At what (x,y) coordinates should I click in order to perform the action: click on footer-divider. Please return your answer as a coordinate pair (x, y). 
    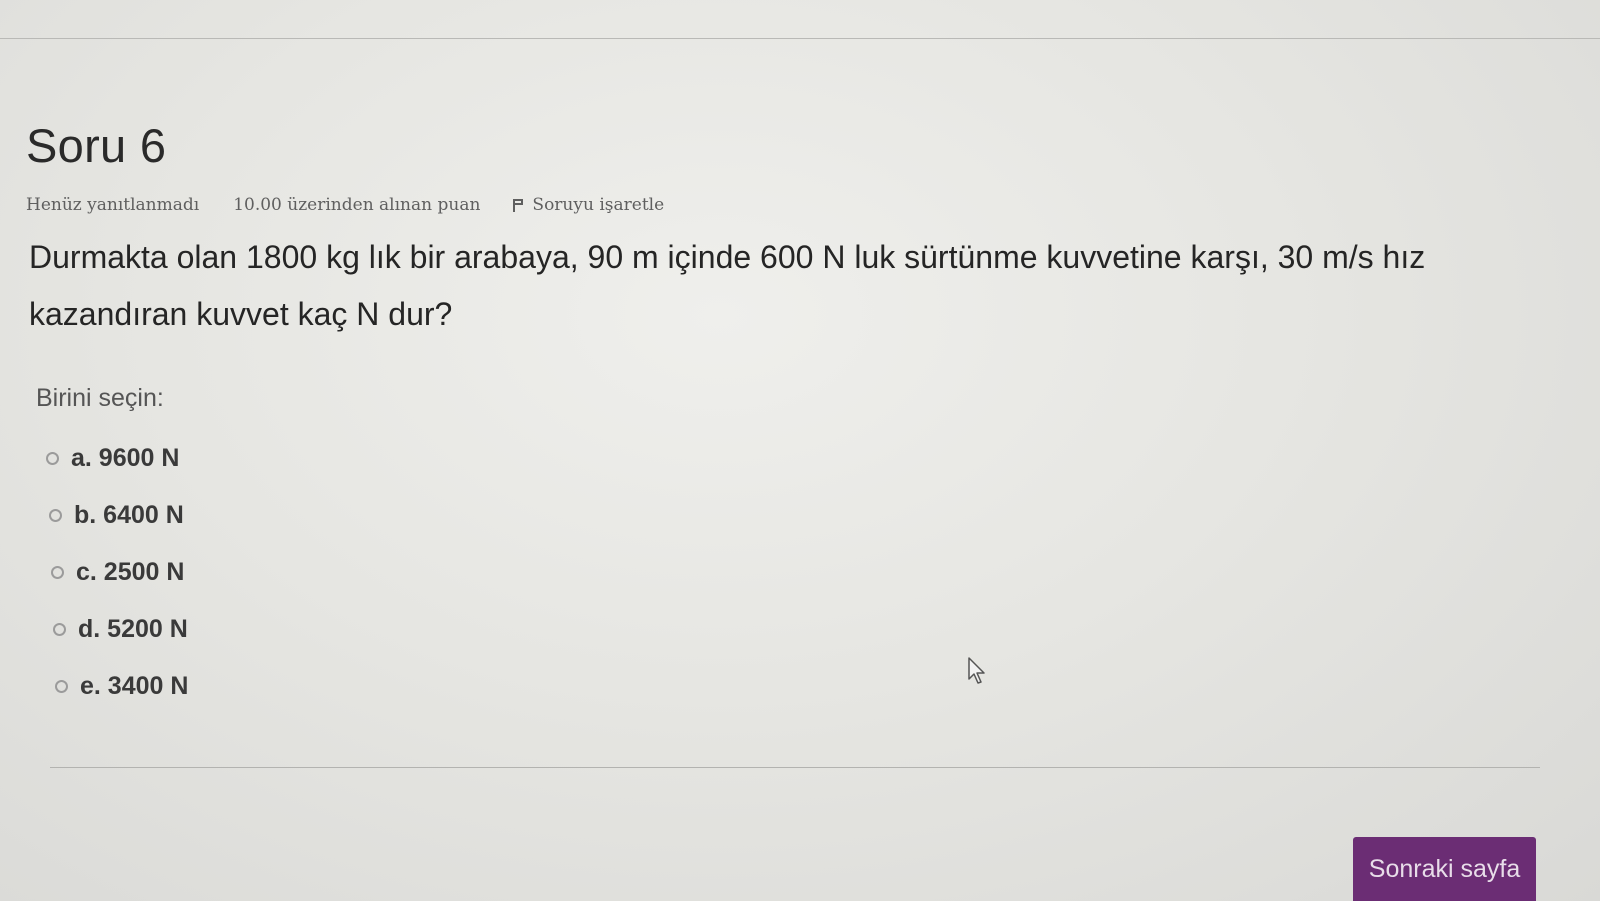
    Looking at the image, I should click on (795, 767).